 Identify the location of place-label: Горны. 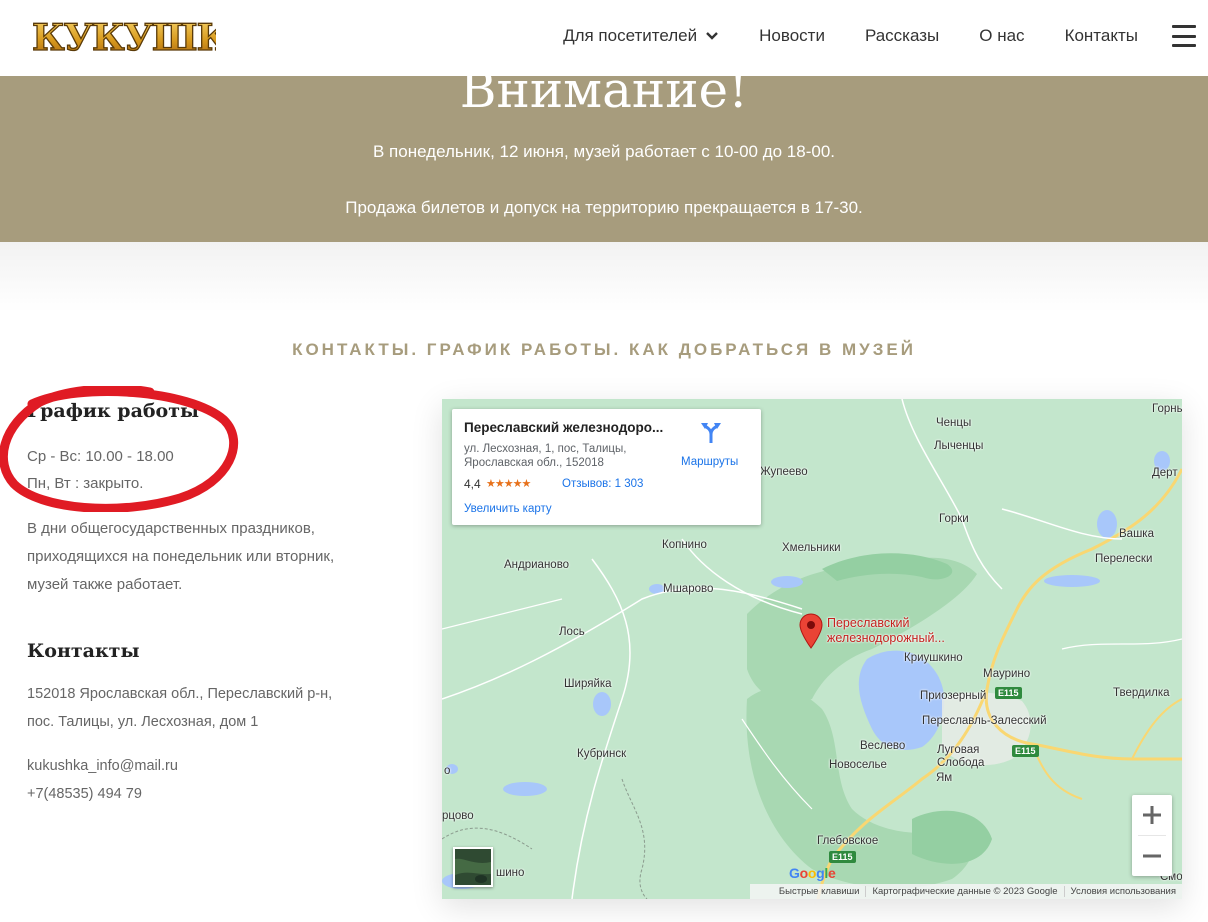
(1167, 409).